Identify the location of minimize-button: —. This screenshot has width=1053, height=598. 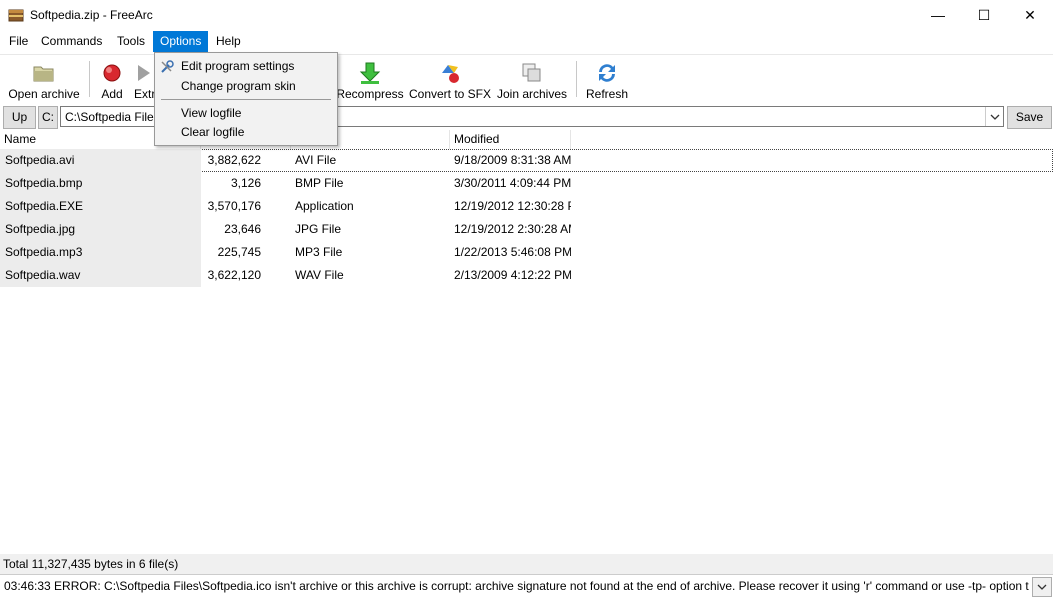
(938, 15).